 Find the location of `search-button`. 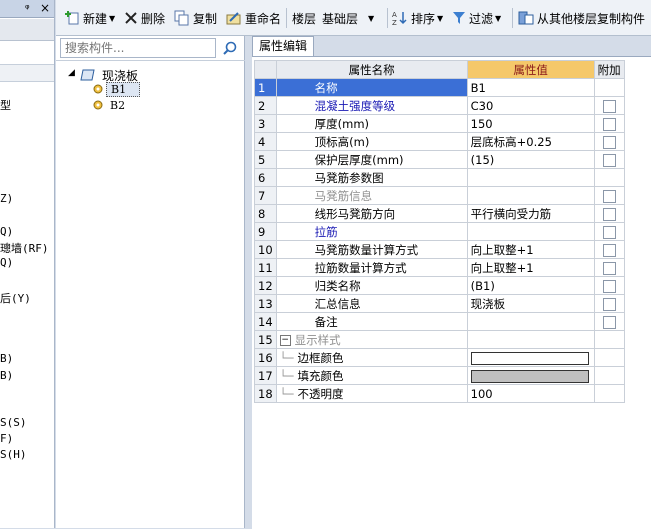

search-button is located at coordinates (230, 48).